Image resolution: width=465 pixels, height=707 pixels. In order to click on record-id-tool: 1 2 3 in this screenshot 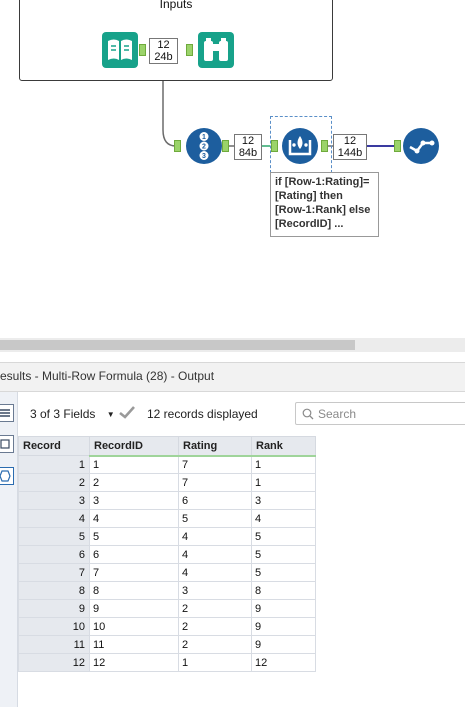, I will do `click(204, 146)`.